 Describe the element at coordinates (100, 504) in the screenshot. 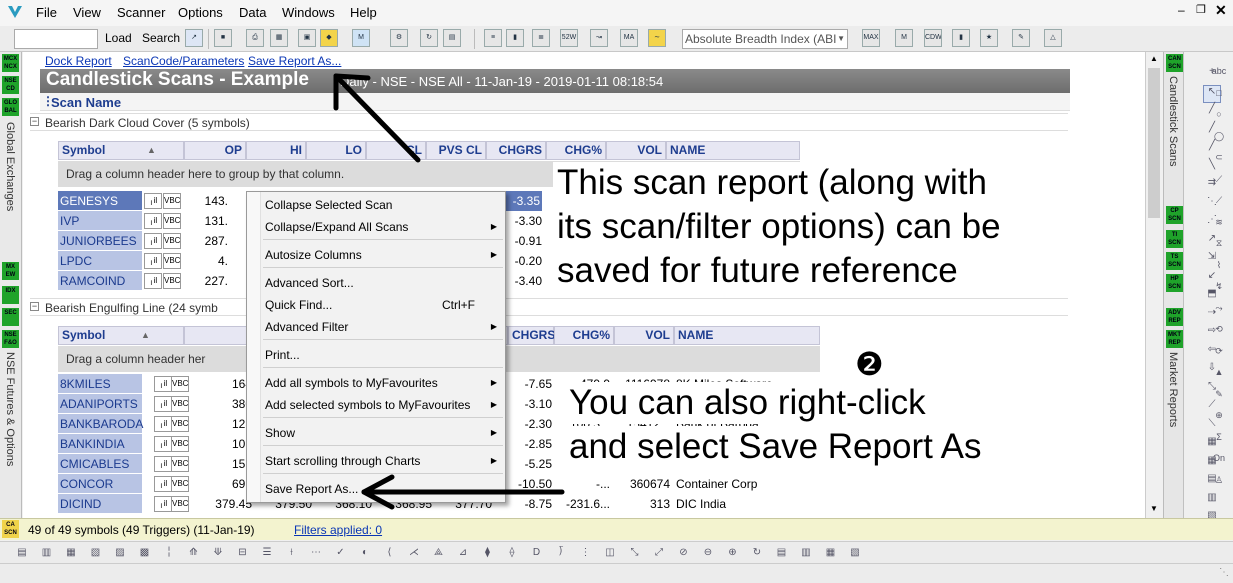

I see `symbol-cell: DICIND` at that location.